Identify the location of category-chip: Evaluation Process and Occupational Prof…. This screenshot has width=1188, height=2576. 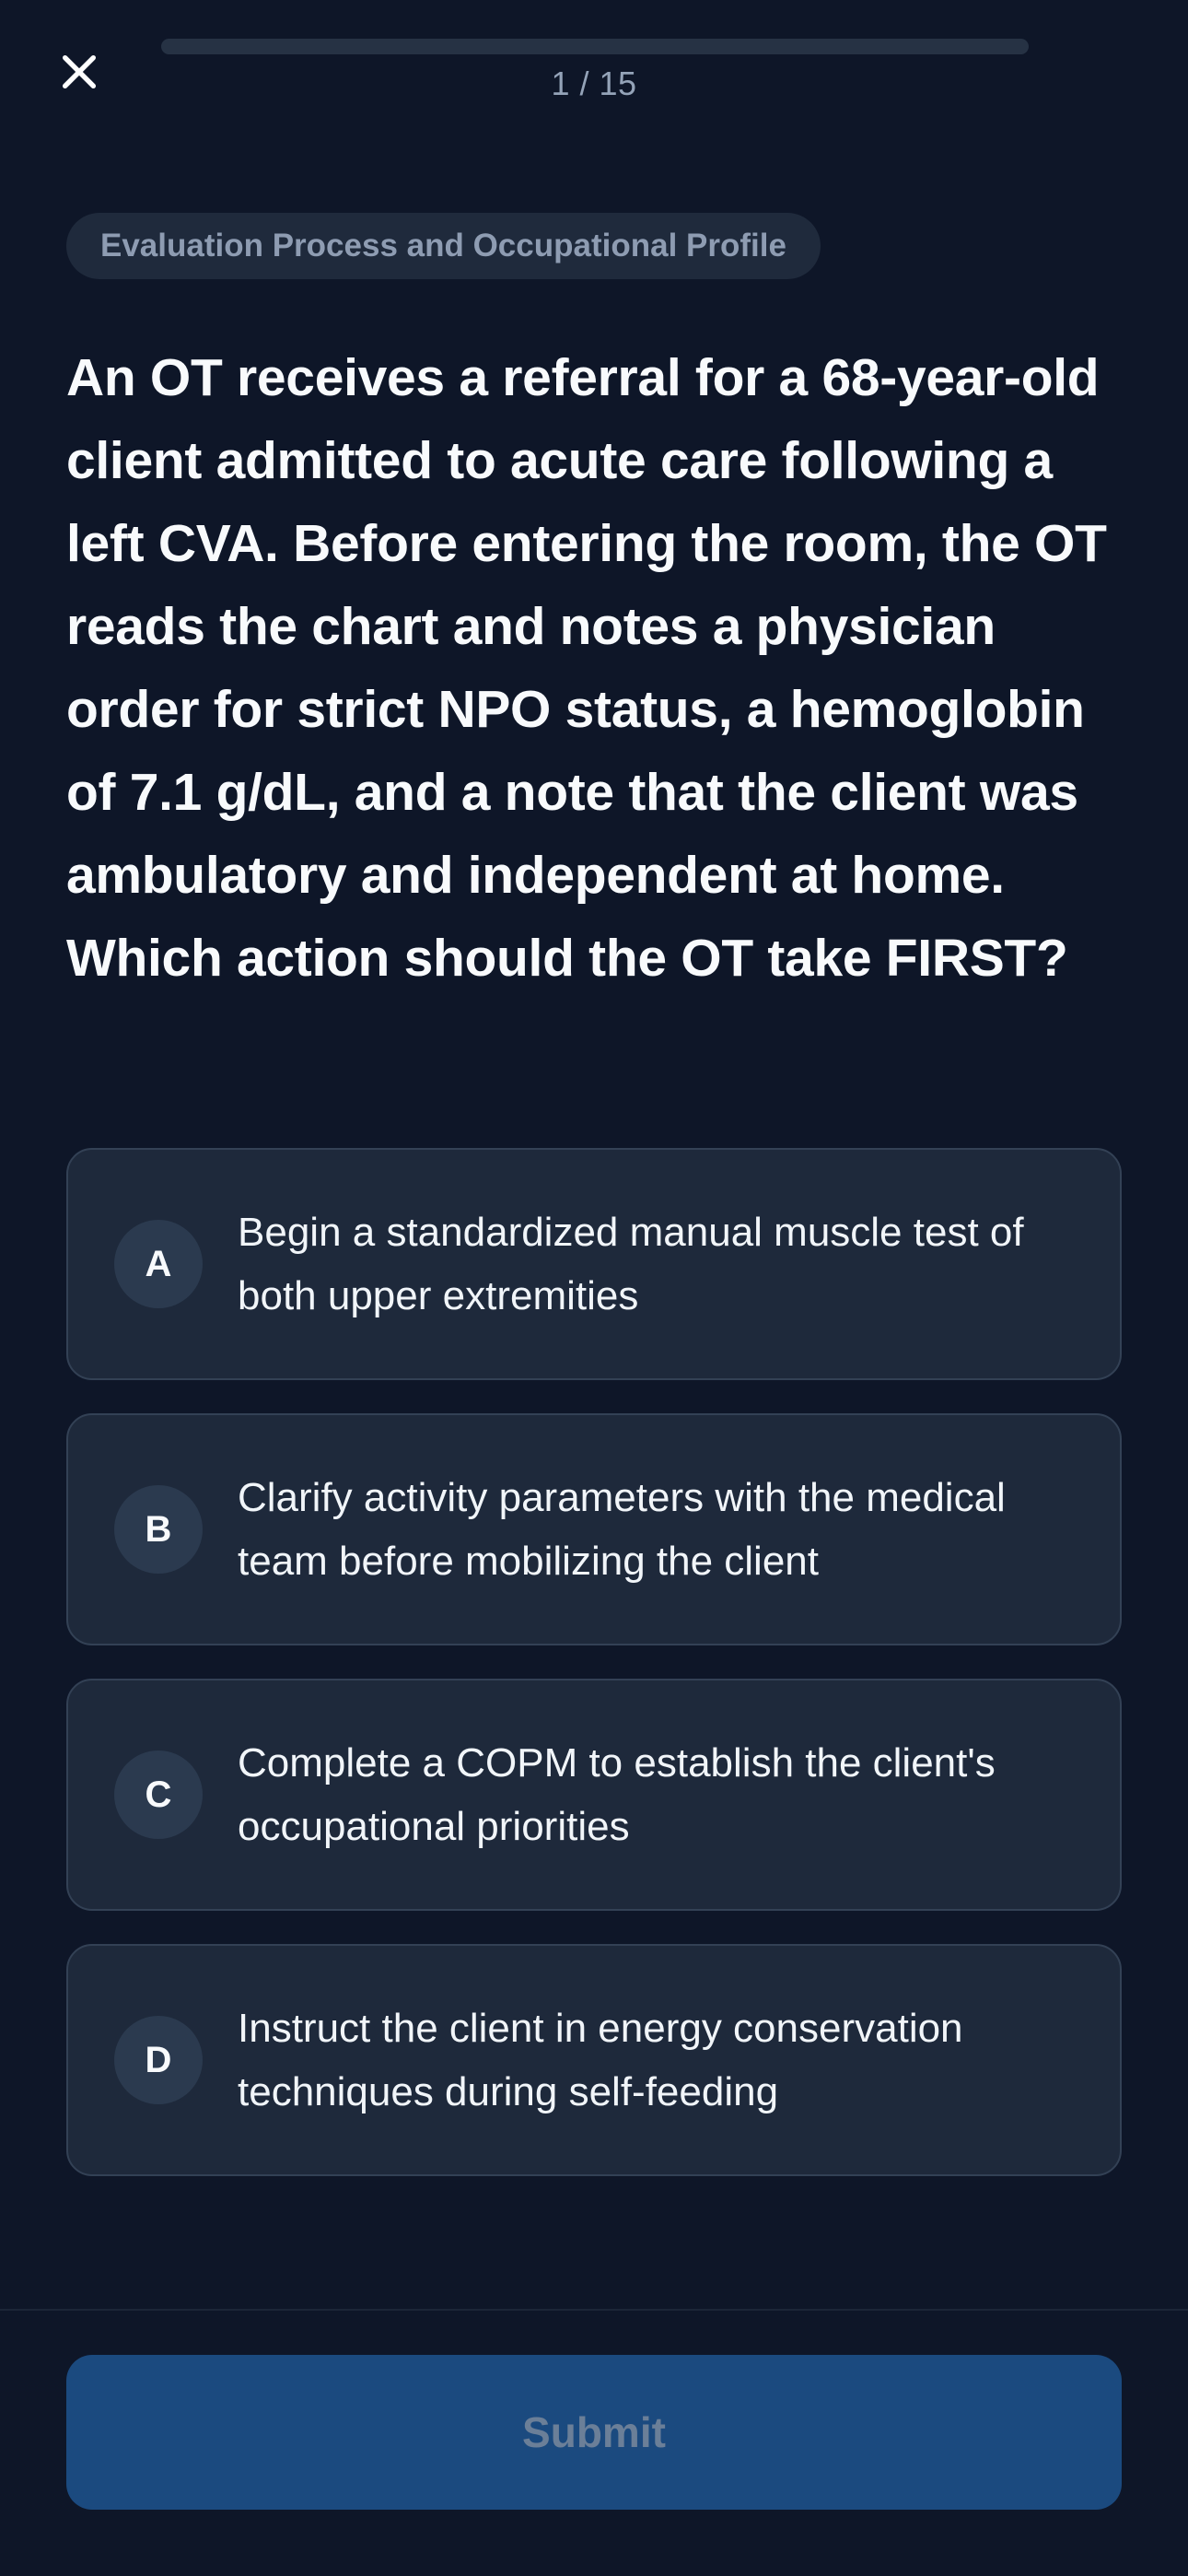
(444, 246).